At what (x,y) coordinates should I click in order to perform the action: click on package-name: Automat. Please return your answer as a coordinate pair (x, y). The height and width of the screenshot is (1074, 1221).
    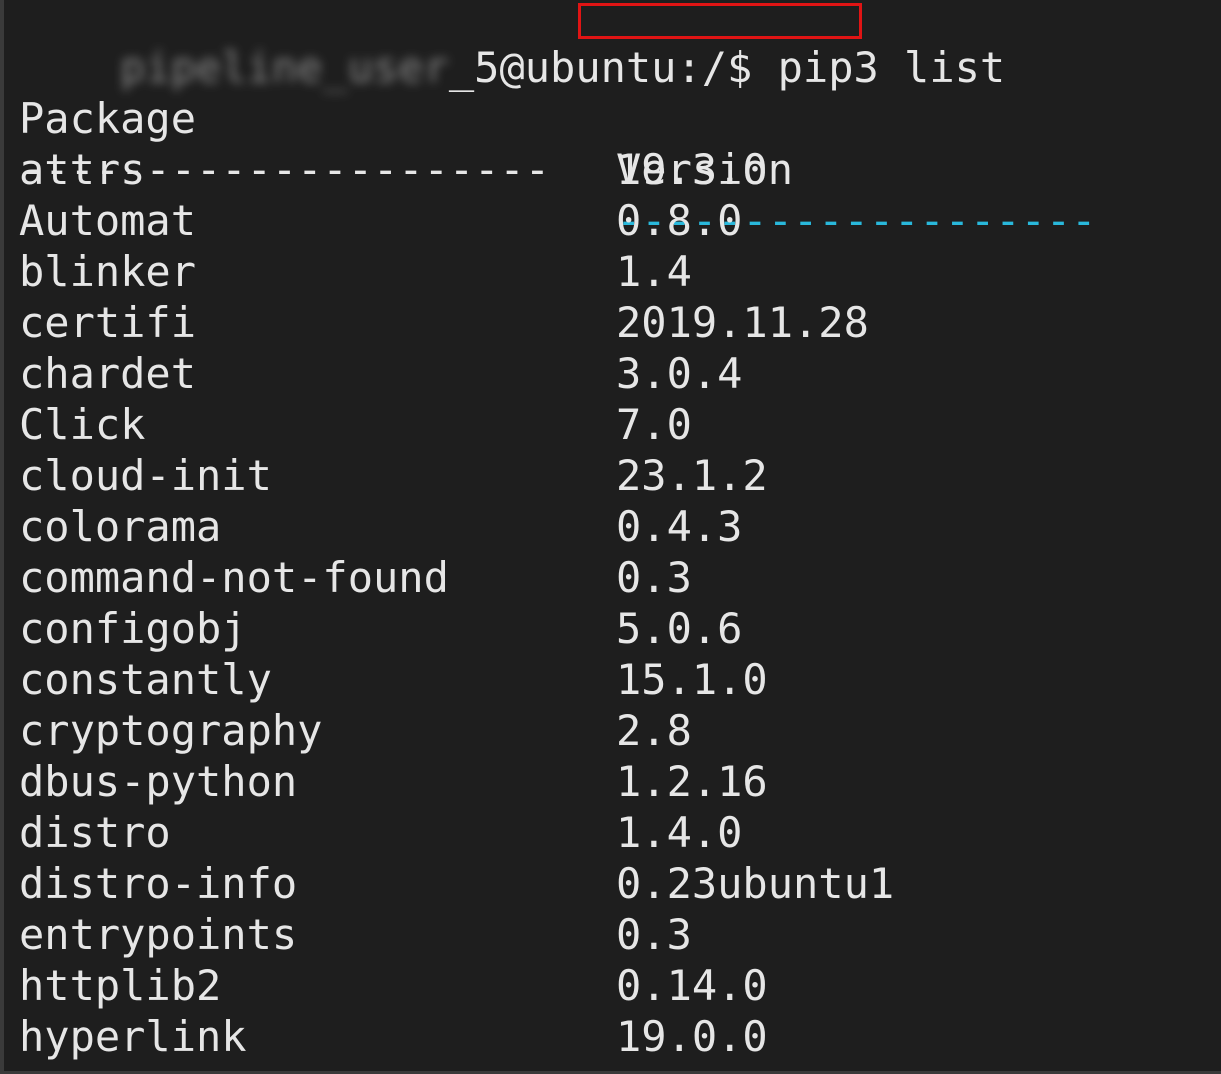
    Looking at the image, I should click on (108, 220).